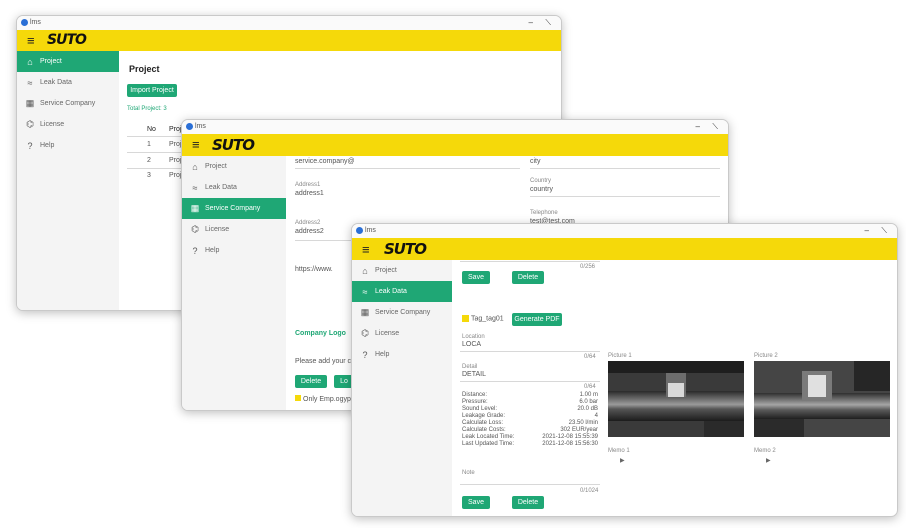 This screenshot has width=906, height=528. What do you see at coordinates (200, 126) in the screenshot?
I see `app-title: lms` at bounding box center [200, 126].